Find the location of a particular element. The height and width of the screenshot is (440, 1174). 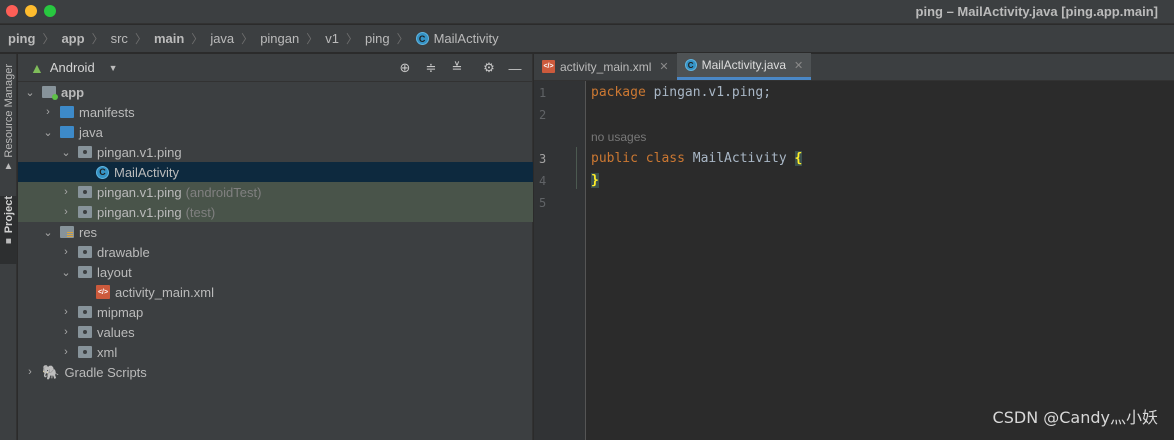

code-line-3: public class MailActivity { is located at coordinates (697, 158).